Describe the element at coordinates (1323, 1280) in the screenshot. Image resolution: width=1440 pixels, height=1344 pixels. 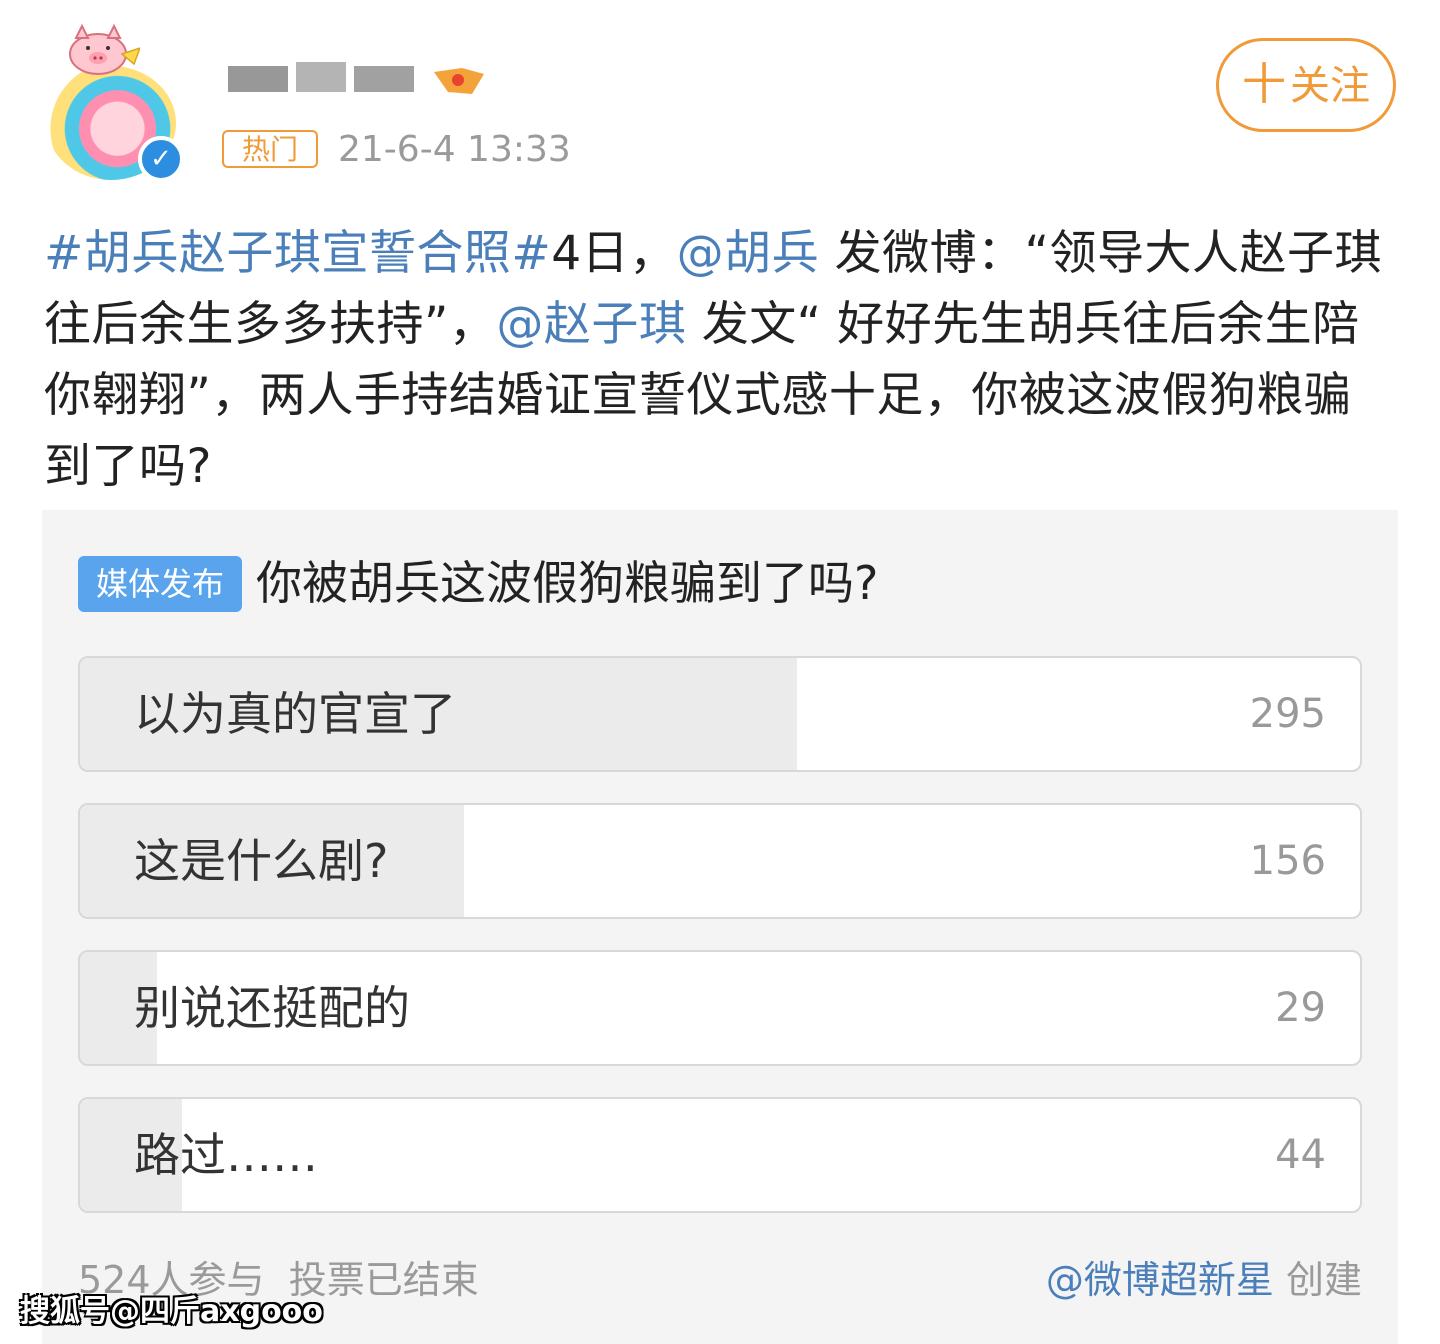
I see `poll-created-label: 创建` at that location.